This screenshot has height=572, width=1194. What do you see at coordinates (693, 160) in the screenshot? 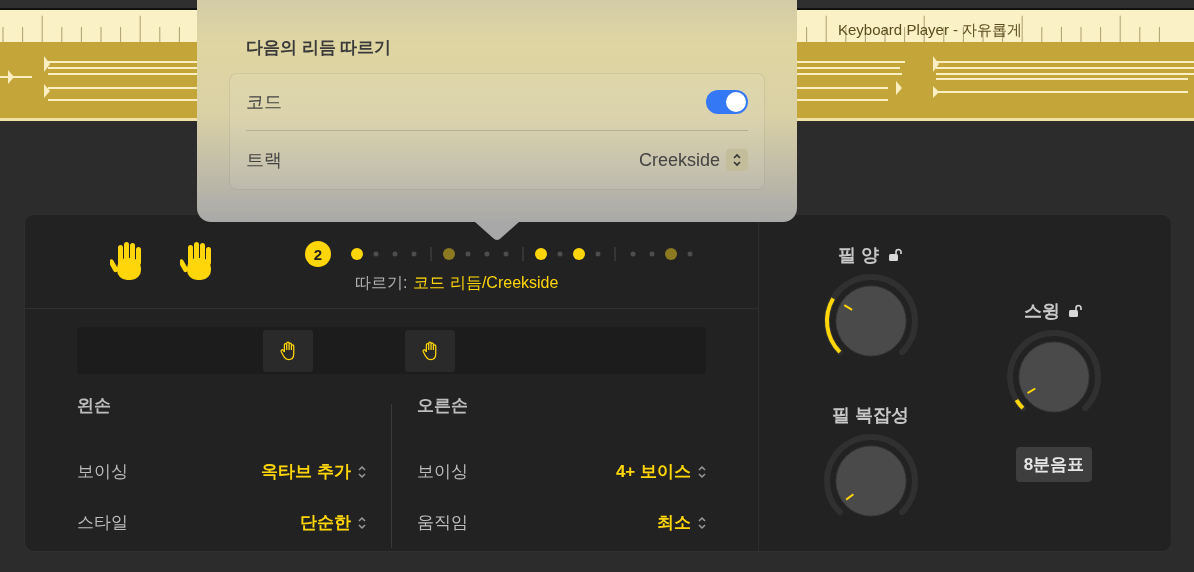
I see `popup-button: Creekside` at bounding box center [693, 160].